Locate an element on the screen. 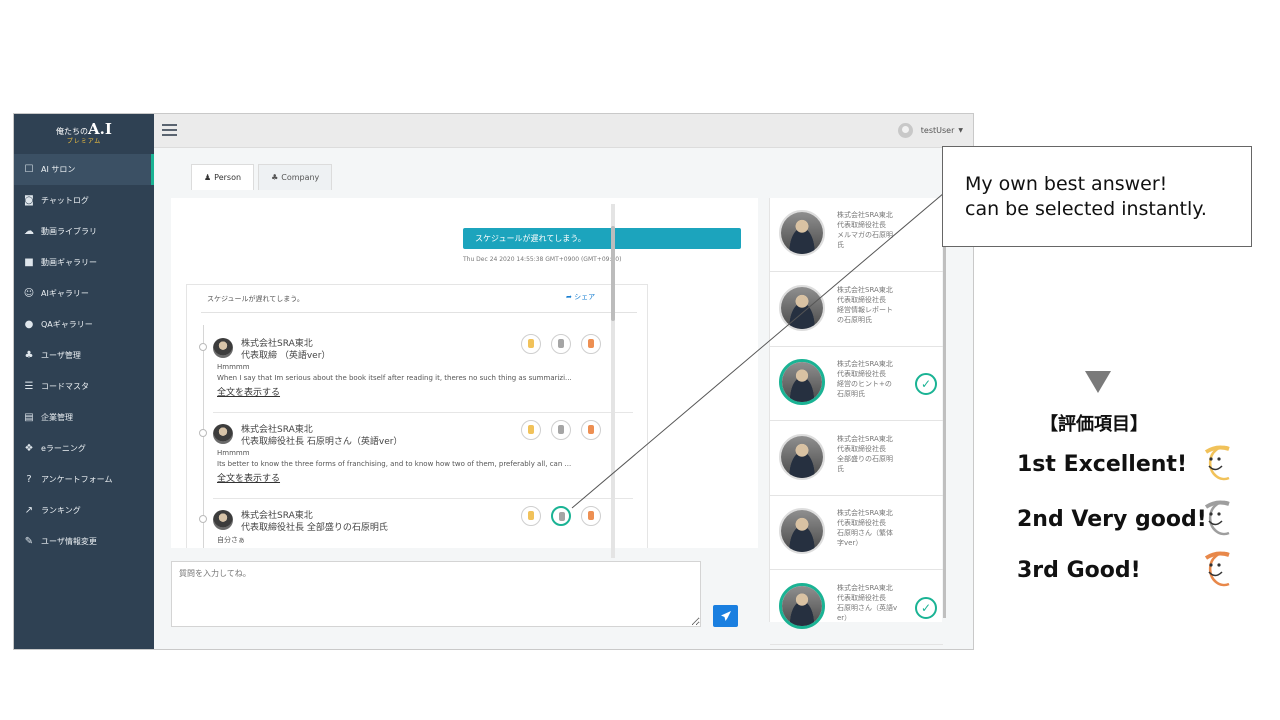  ai-persona-item: 株式会社SRA東北 代表取締役社長 石原明さん（英語v er） ✓ is located at coordinates (856, 608).